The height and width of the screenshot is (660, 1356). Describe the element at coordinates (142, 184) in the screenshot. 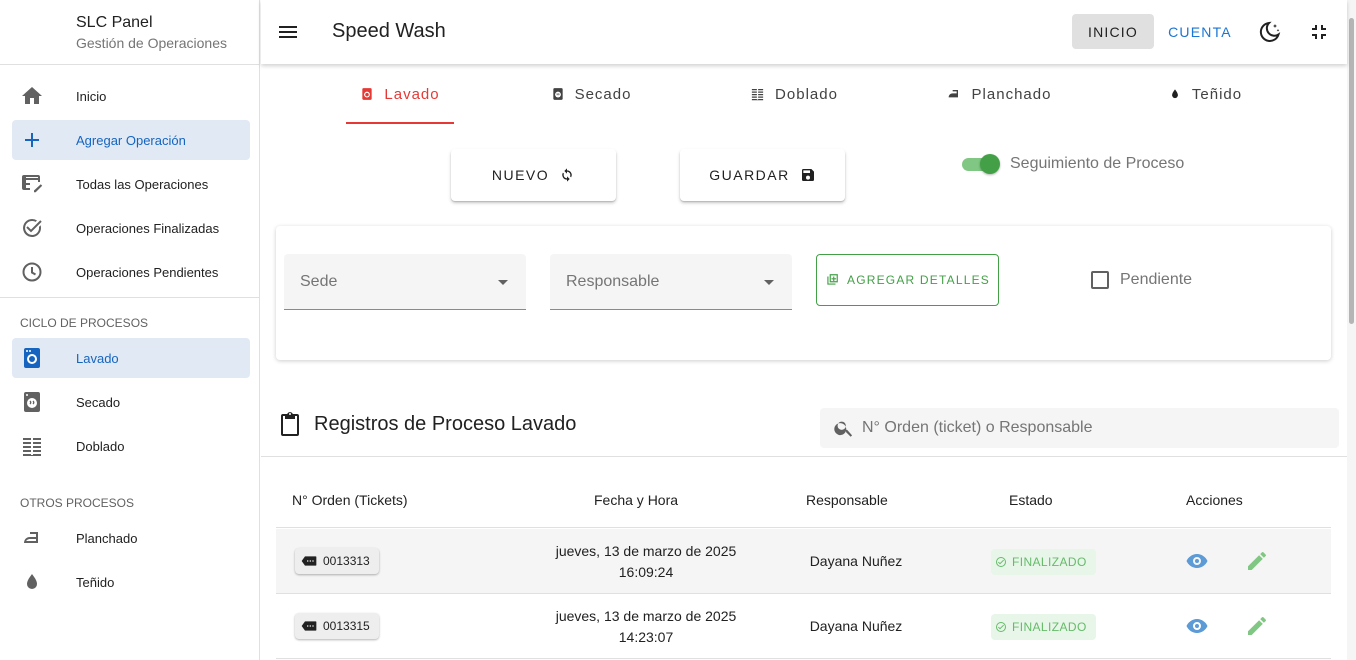

I see `sidebar-item-label: Todas las Operaciones` at that location.